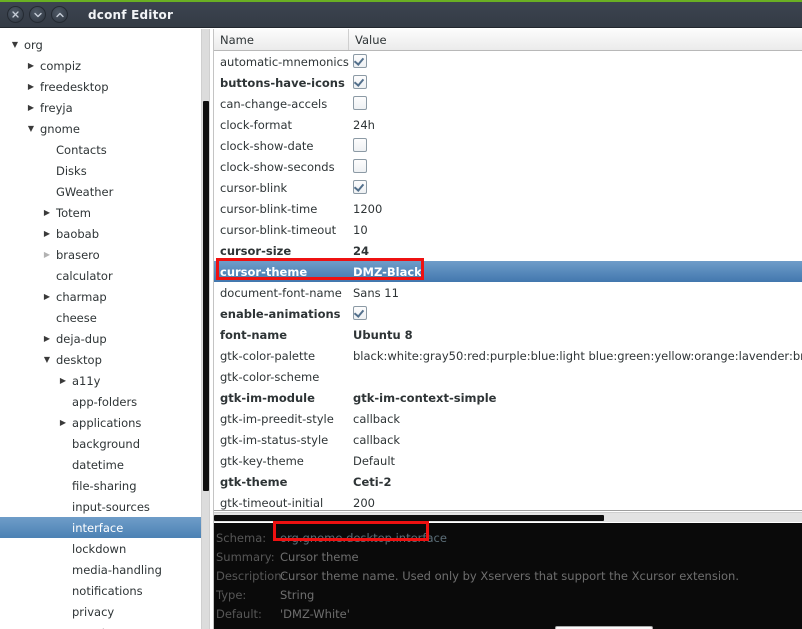  What do you see at coordinates (575, 398) in the screenshot?
I see `key-value: gtk-im-context-simple` at bounding box center [575, 398].